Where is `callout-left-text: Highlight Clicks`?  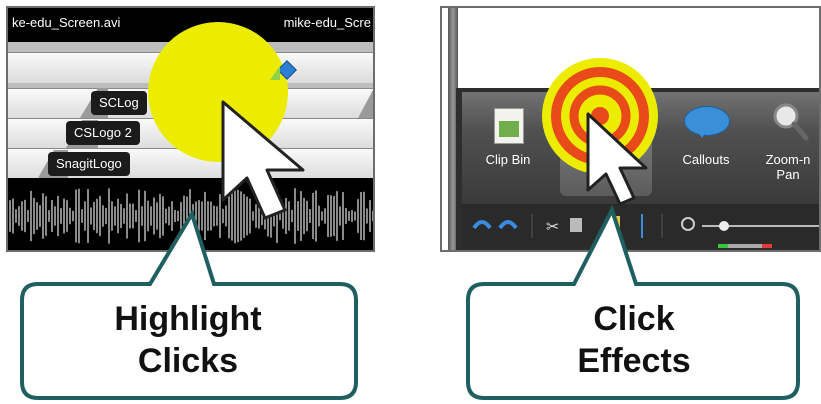 callout-left-text: Highlight Clicks is located at coordinates (188, 340).